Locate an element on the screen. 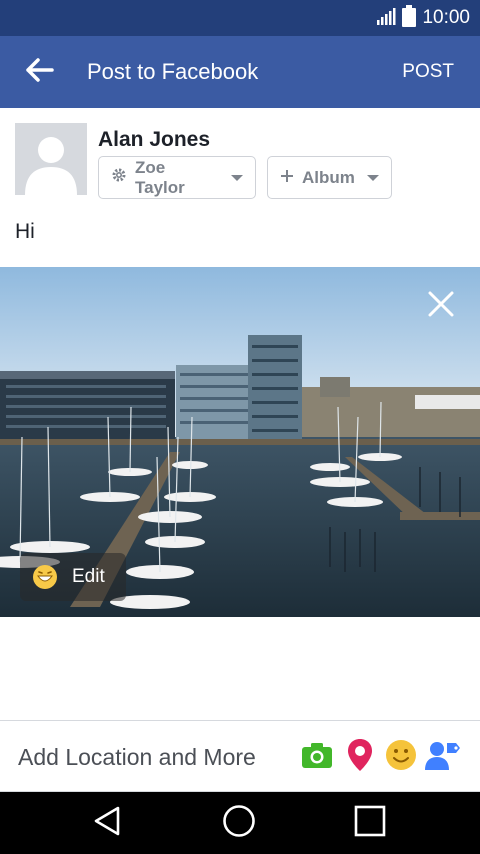  post-button: POST is located at coordinates (428, 72).